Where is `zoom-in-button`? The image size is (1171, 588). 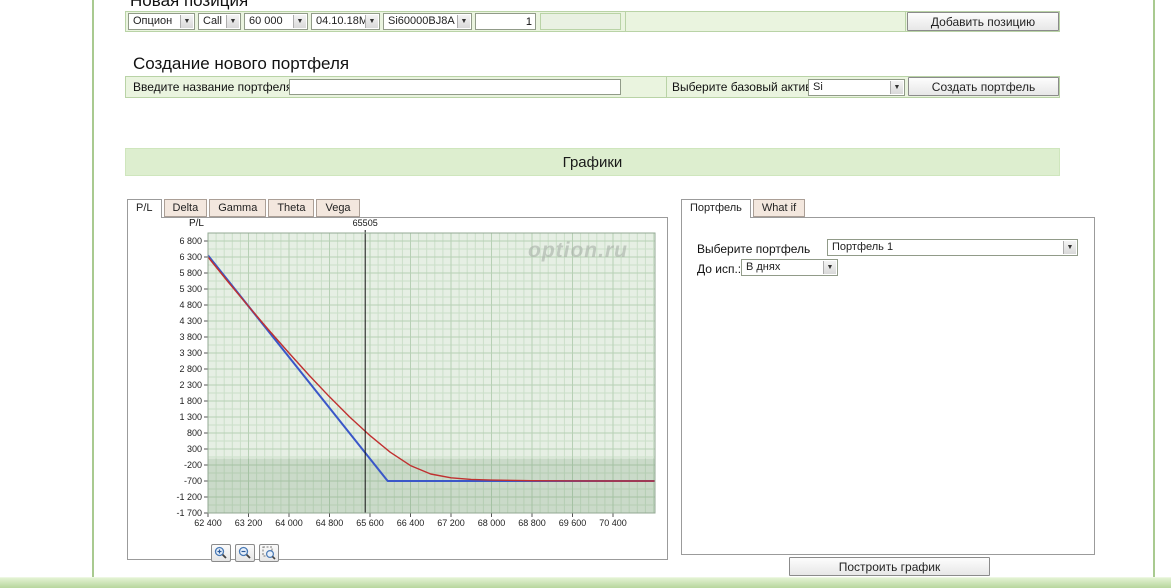
zoom-in-button is located at coordinates (221, 553).